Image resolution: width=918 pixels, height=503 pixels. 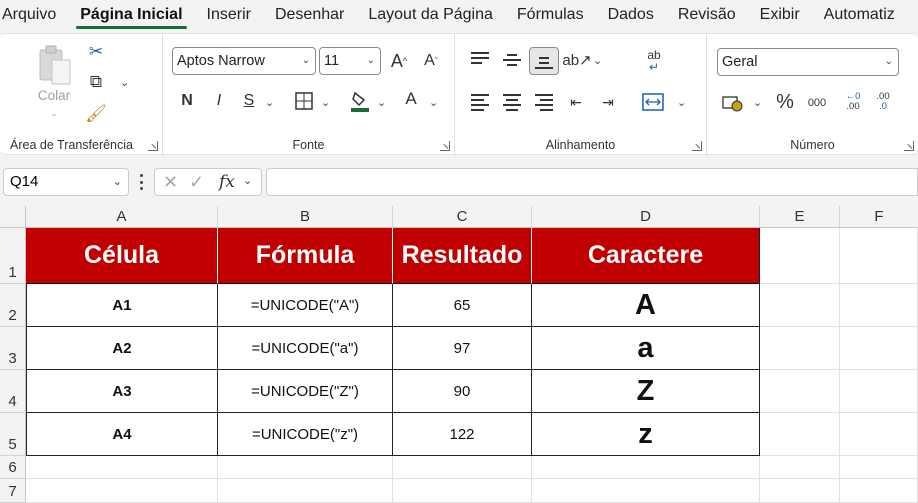 What do you see at coordinates (883, 102) in the screenshot?
I see `decrease-decimal-button: .00.0` at bounding box center [883, 102].